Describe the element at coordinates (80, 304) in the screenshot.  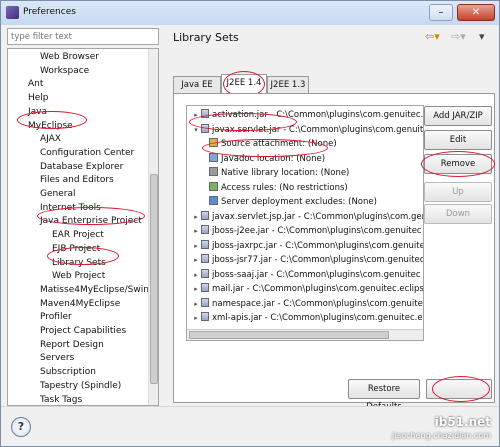
I see `tree-item: Maven4MyEclipse` at that location.